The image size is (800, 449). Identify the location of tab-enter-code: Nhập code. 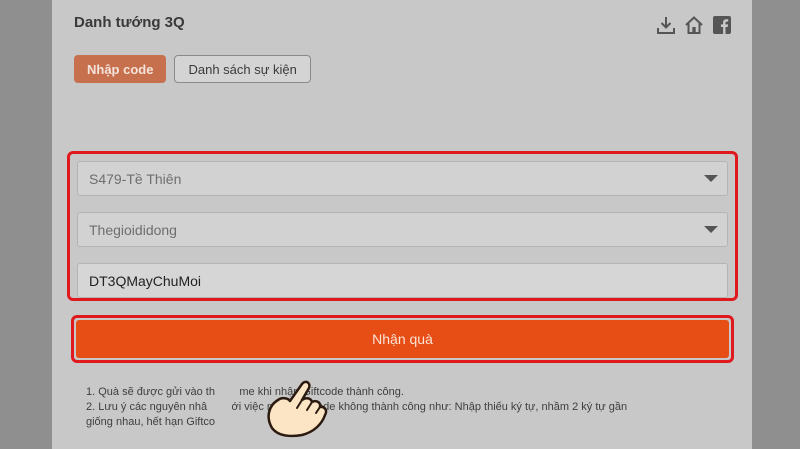
(120, 69).